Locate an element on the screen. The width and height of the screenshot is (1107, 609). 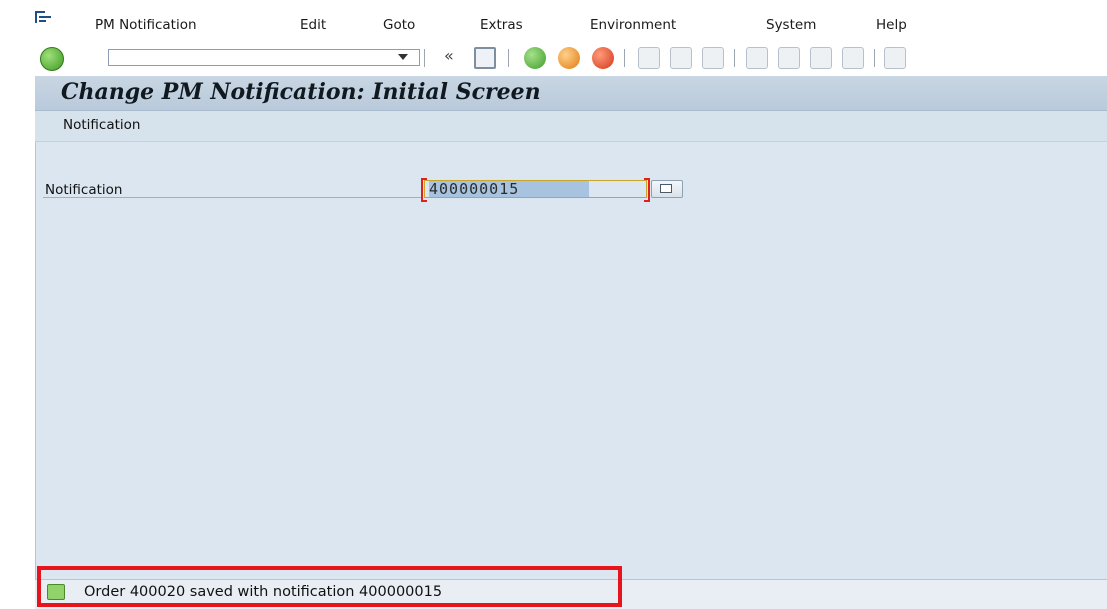
menu-item-goto: Goto is located at coordinates (399, 25).